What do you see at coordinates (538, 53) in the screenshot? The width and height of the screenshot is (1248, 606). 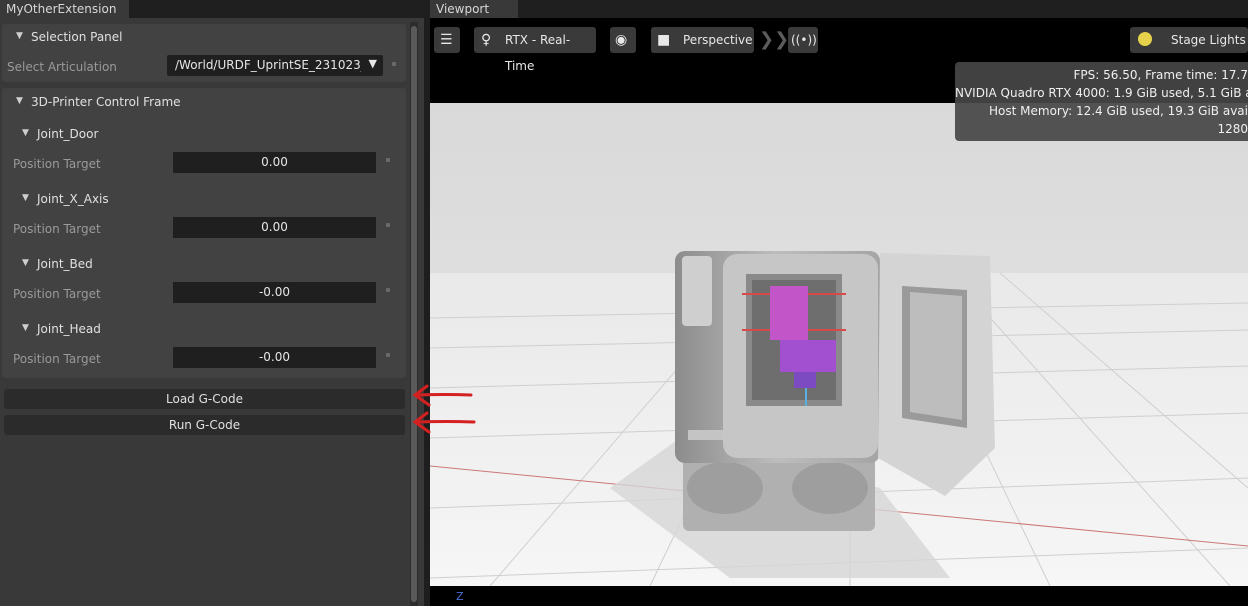 I see `renderer-mode-label: RTX - Real-Time` at bounding box center [538, 53].